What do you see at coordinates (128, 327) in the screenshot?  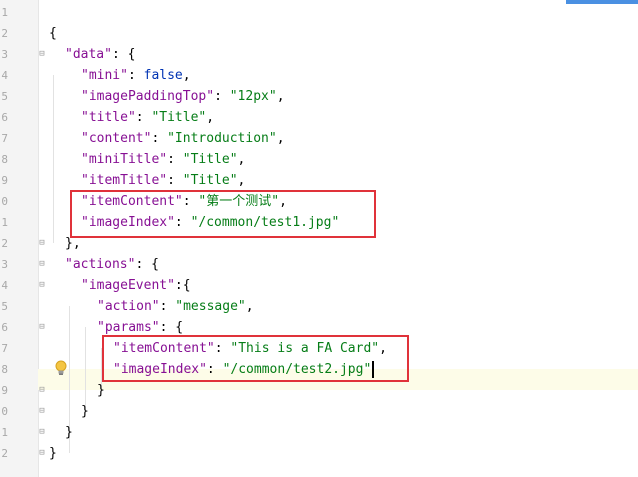 I see `json-key: "params"` at bounding box center [128, 327].